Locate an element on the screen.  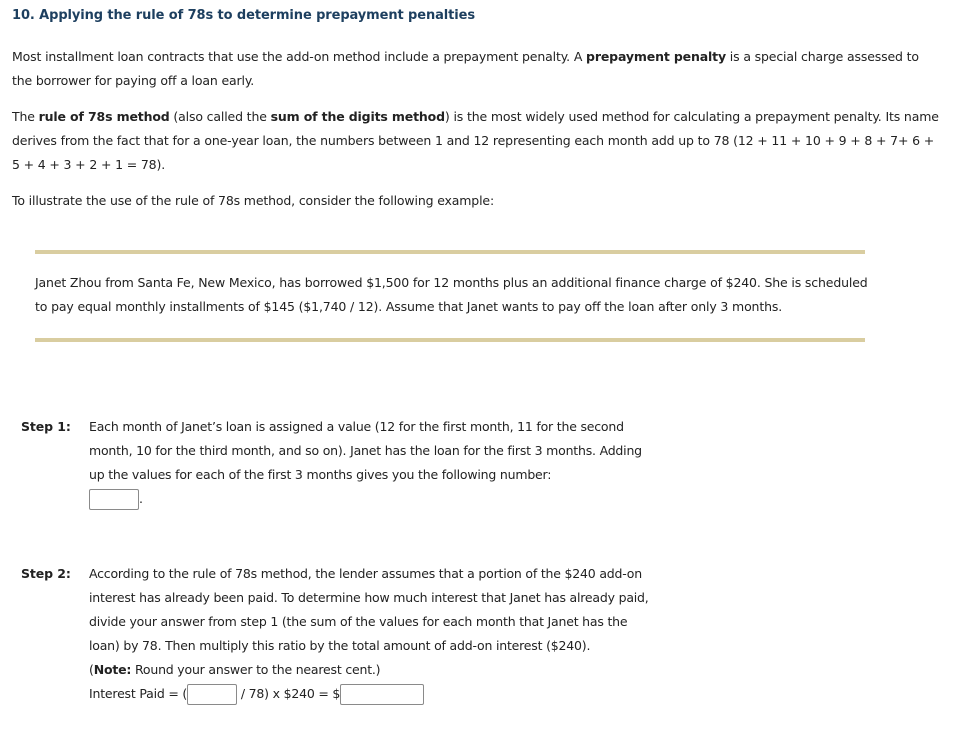
step1-period: . is located at coordinates (141, 498).